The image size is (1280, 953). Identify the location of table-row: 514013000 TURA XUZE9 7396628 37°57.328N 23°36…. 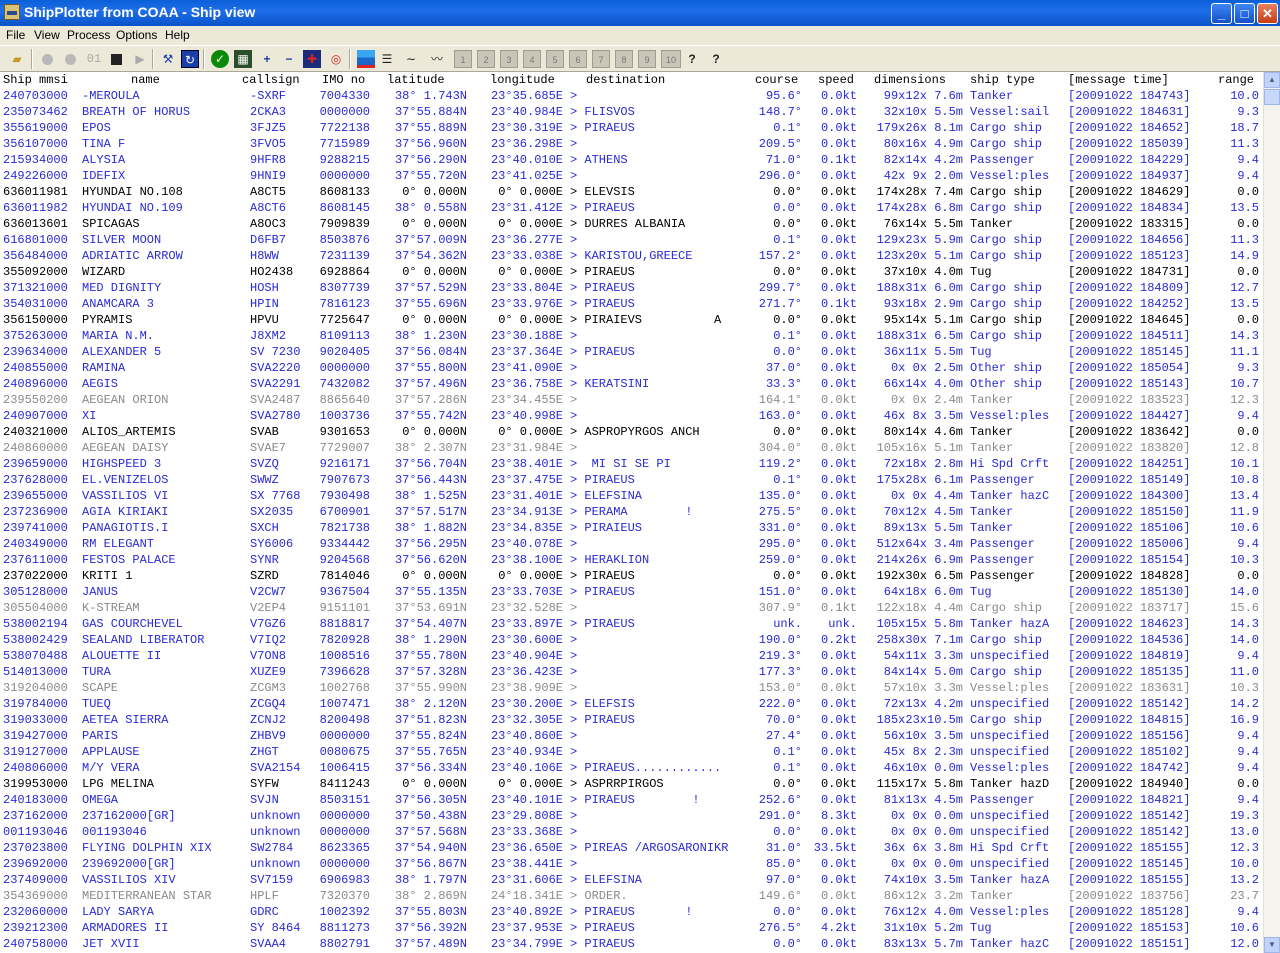
(631, 672).